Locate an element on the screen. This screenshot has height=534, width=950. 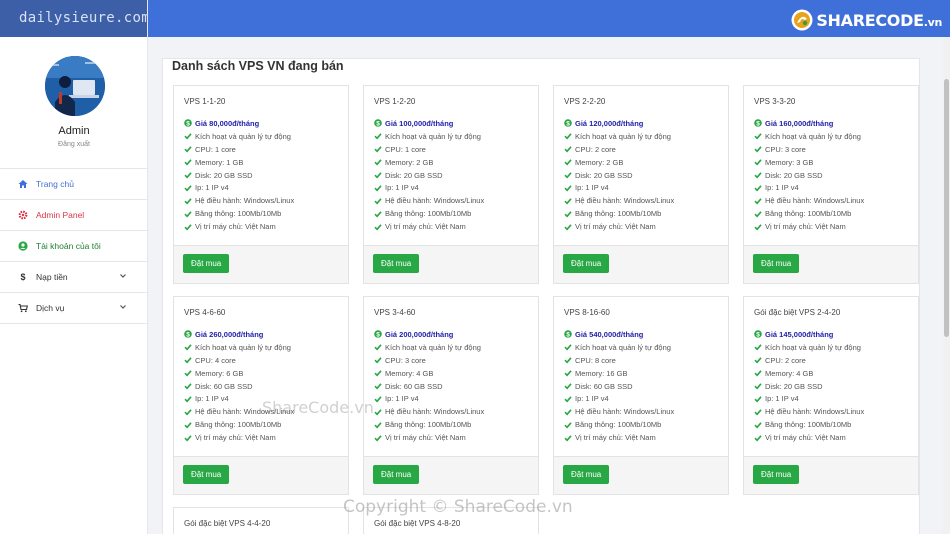
home-icon is located at coordinates (23, 184).